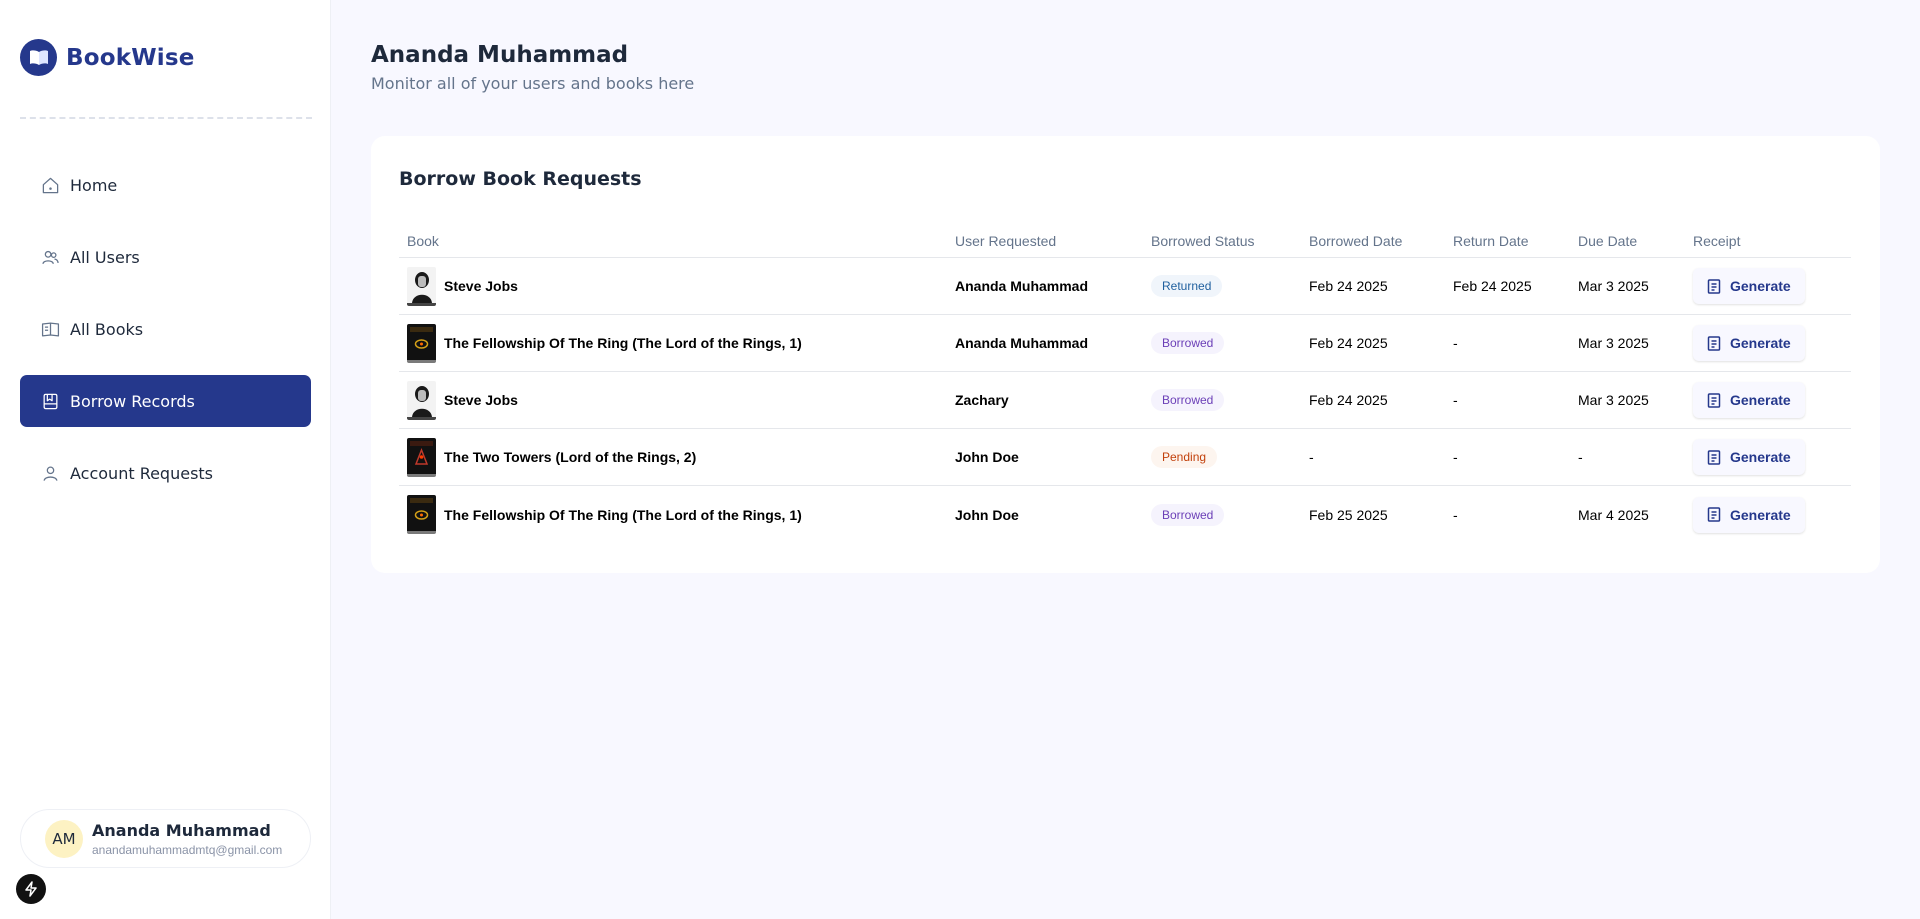 The image size is (1920, 919). What do you see at coordinates (982, 400) in the screenshot?
I see `user-requested: Zachary` at bounding box center [982, 400].